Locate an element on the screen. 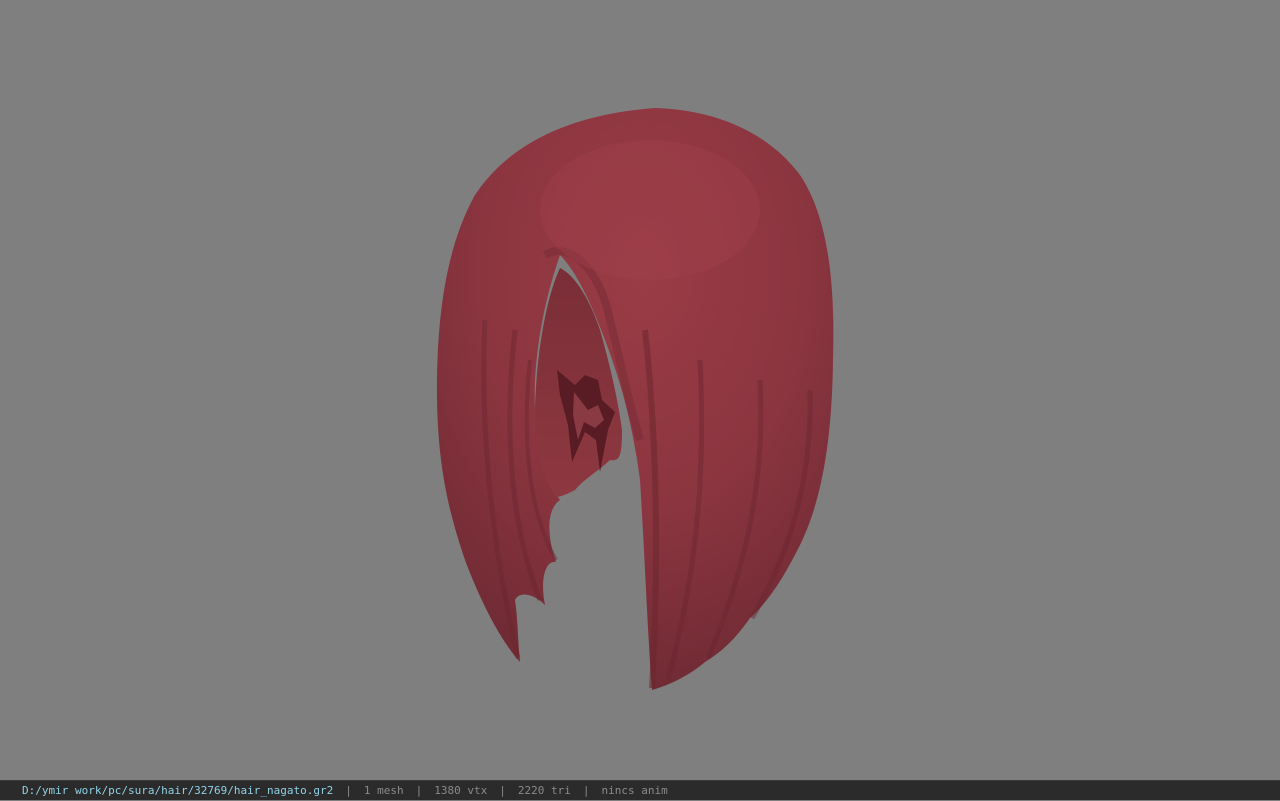  anim-status: nincs anim is located at coordinates (634, 790).